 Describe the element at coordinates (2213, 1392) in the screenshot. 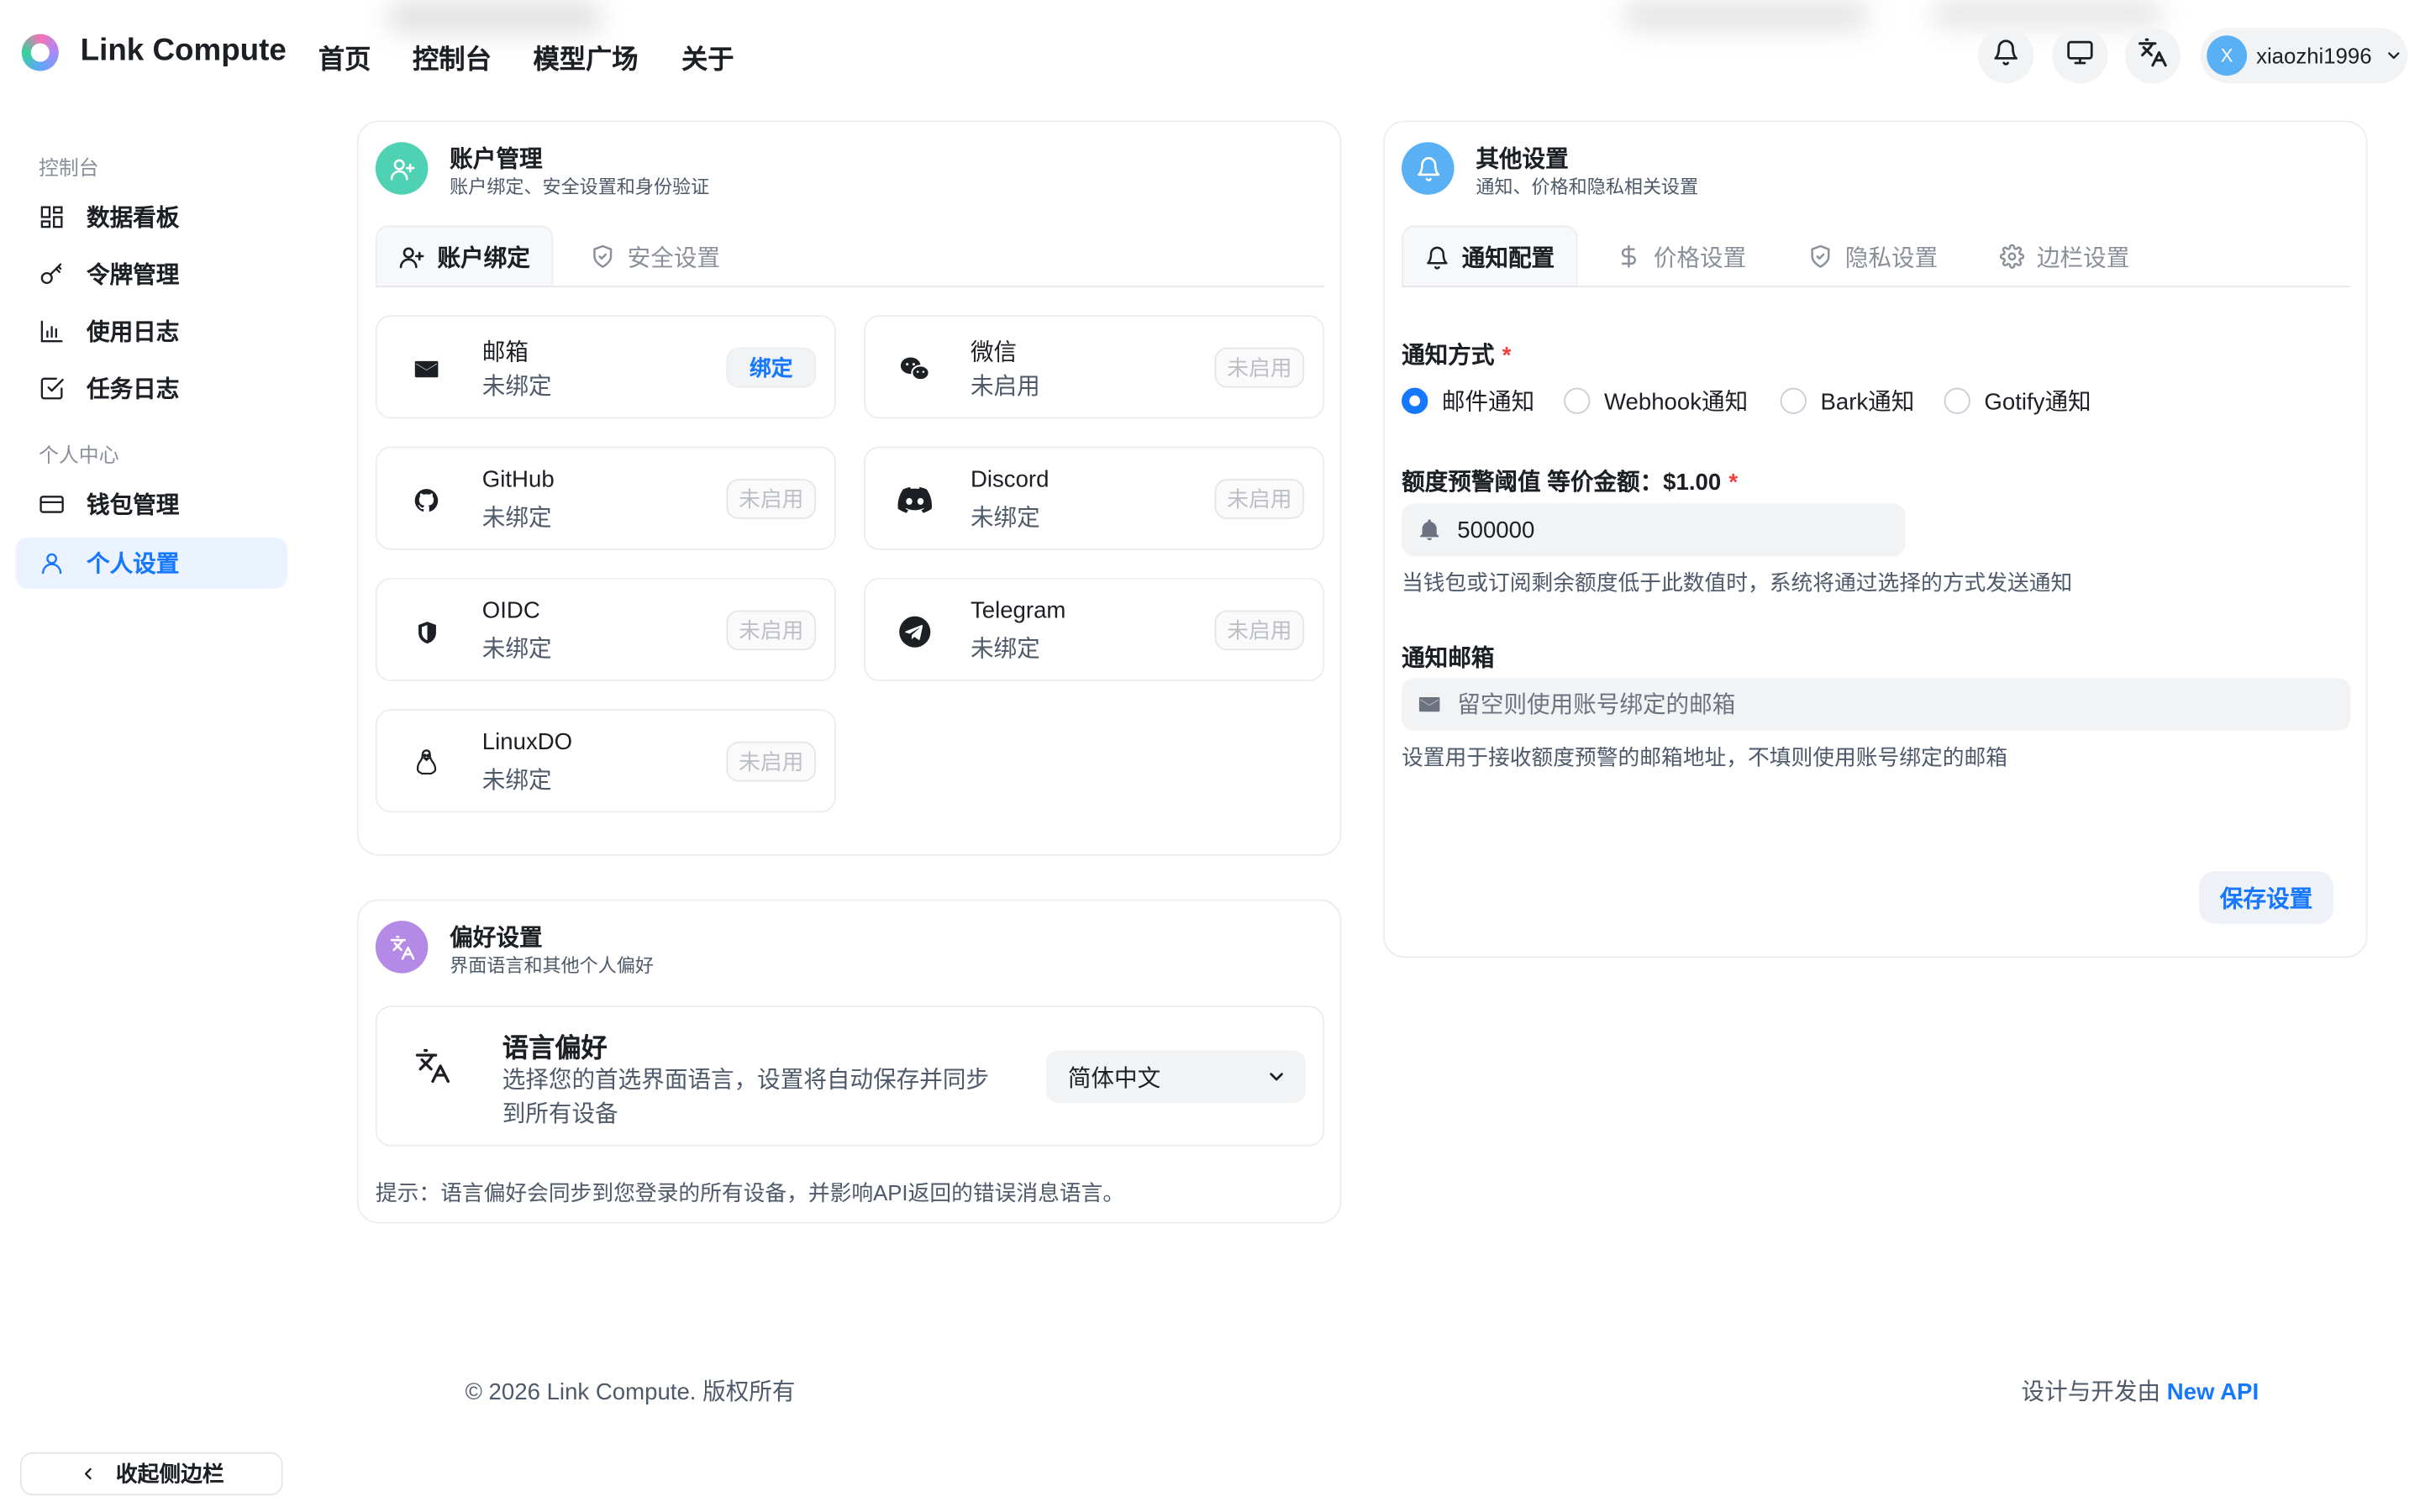

I see `new-api-link: New API` at that location.